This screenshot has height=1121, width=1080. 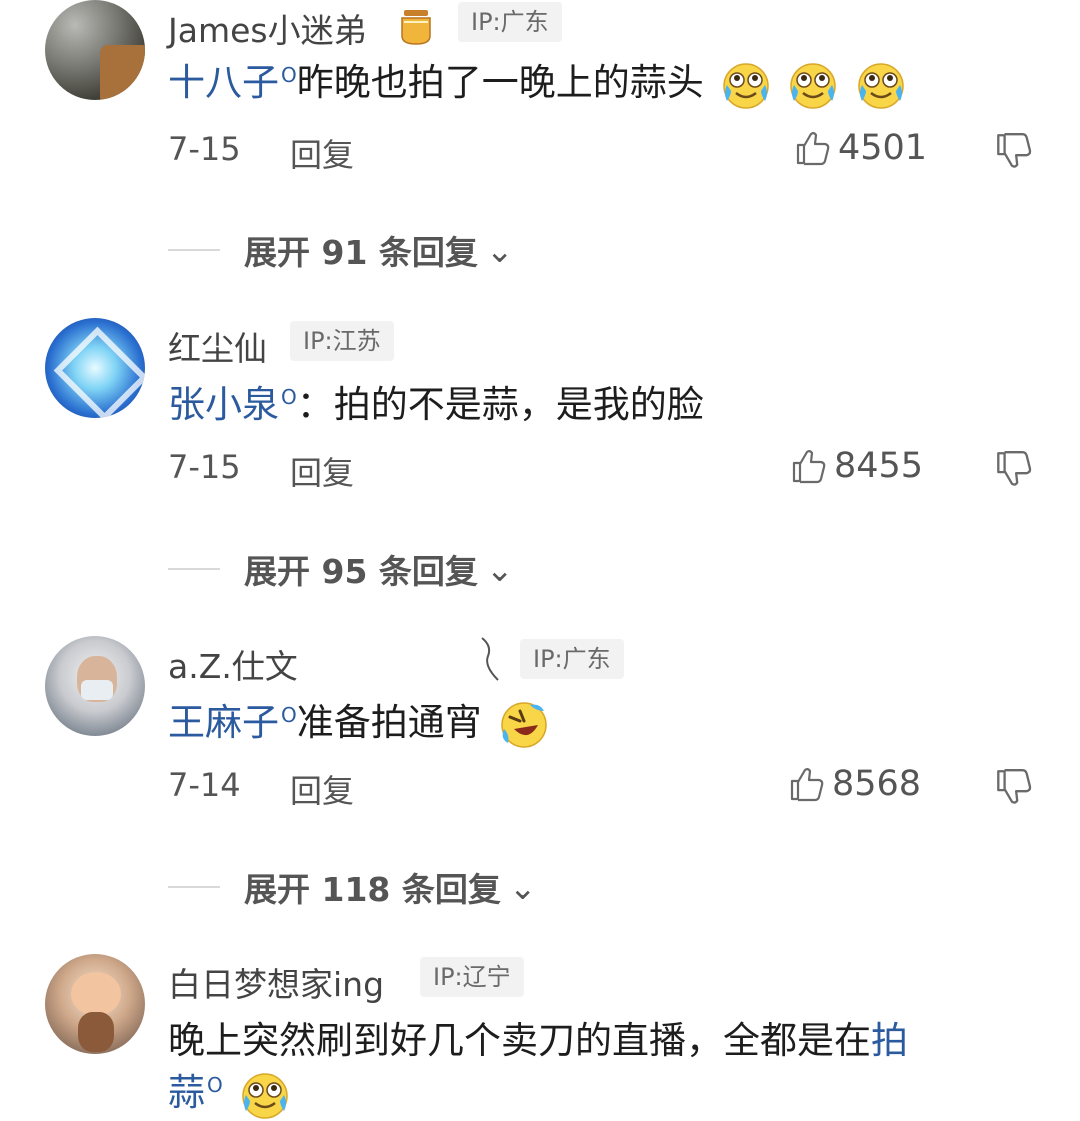 What do you see at coordinates (877, 784) in the screenshot?
I see `like-count: 8568` at bounding box center [877, 784].